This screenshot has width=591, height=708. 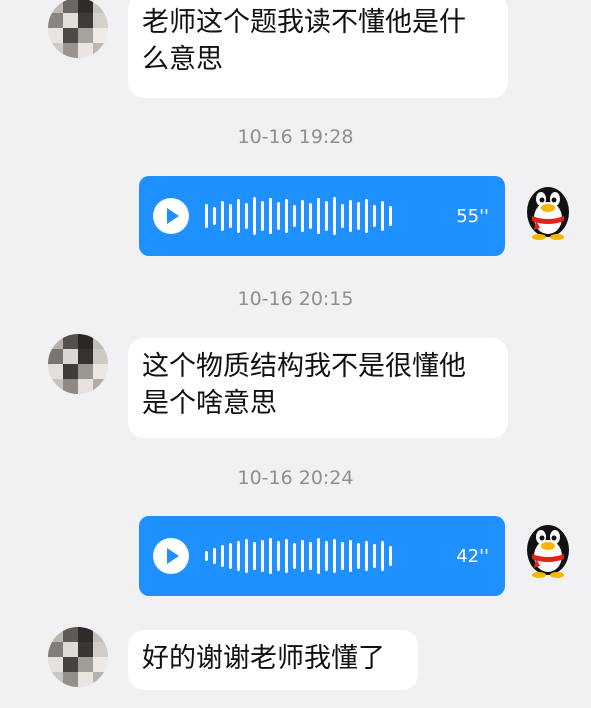 What do you see at coordinates (209, 403) in the screenshot?
I see `message-text-line: 是个啥意思` at bounding box center [209, 403].